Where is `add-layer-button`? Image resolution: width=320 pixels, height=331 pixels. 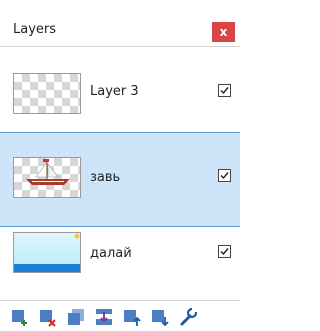
add-layer-button is located at coordinates (20, 317).